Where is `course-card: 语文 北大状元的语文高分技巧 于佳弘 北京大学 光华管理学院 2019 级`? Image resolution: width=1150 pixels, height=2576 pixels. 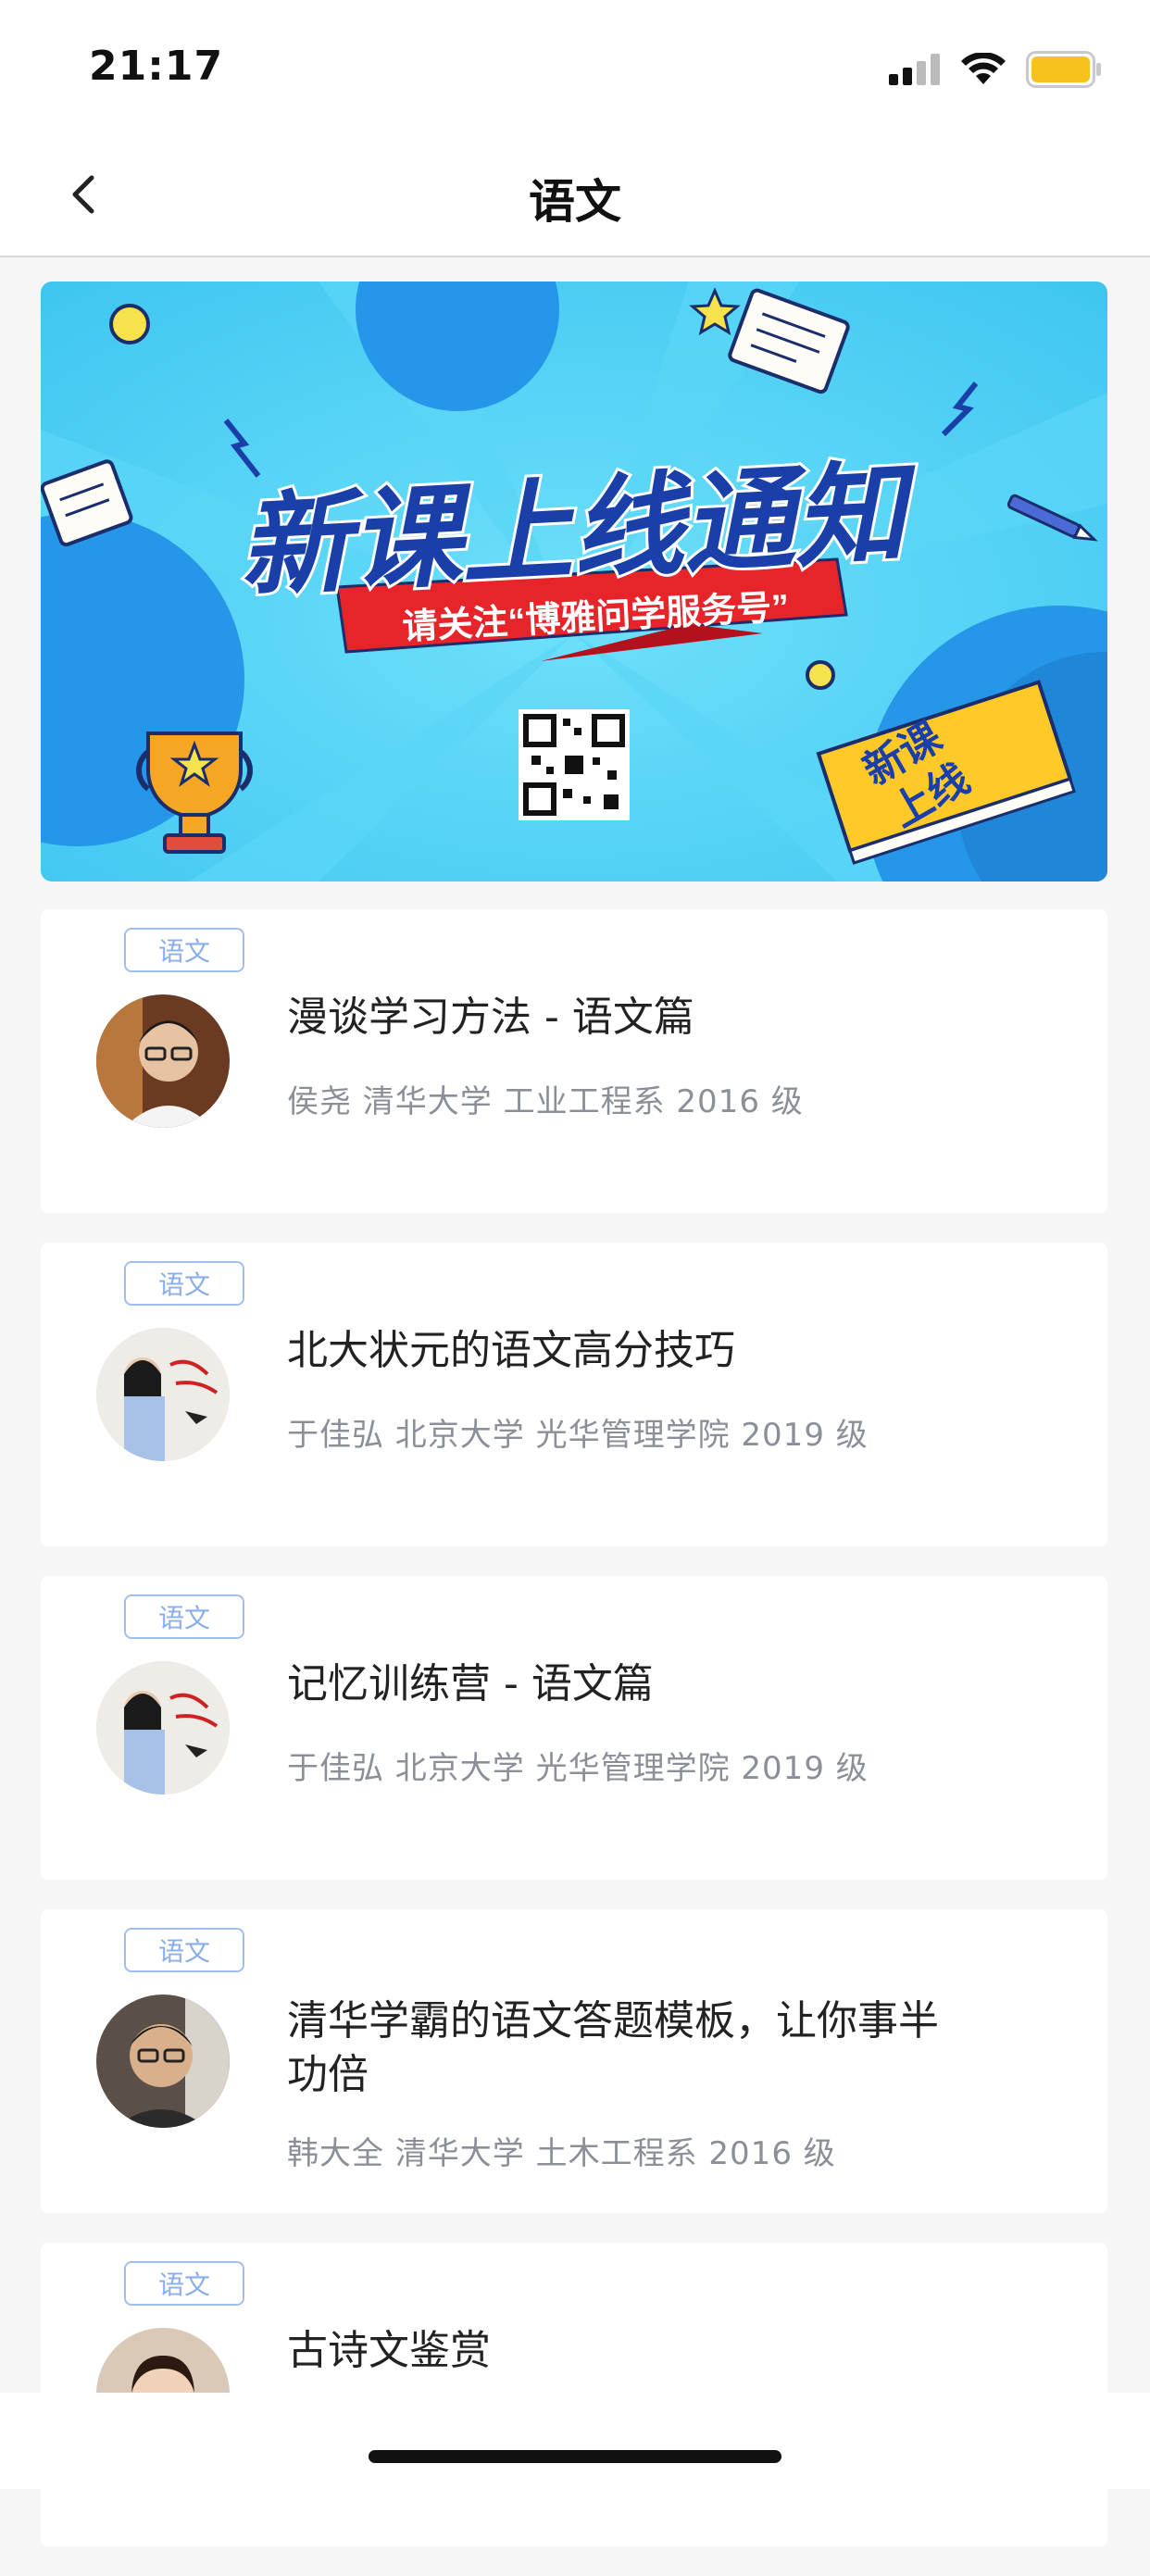
course-card: 语文 北大状元的语文高分技巧 于佳弘 北京大学 光华管理学院 2019 级 is located at coordinates (574, 1394).